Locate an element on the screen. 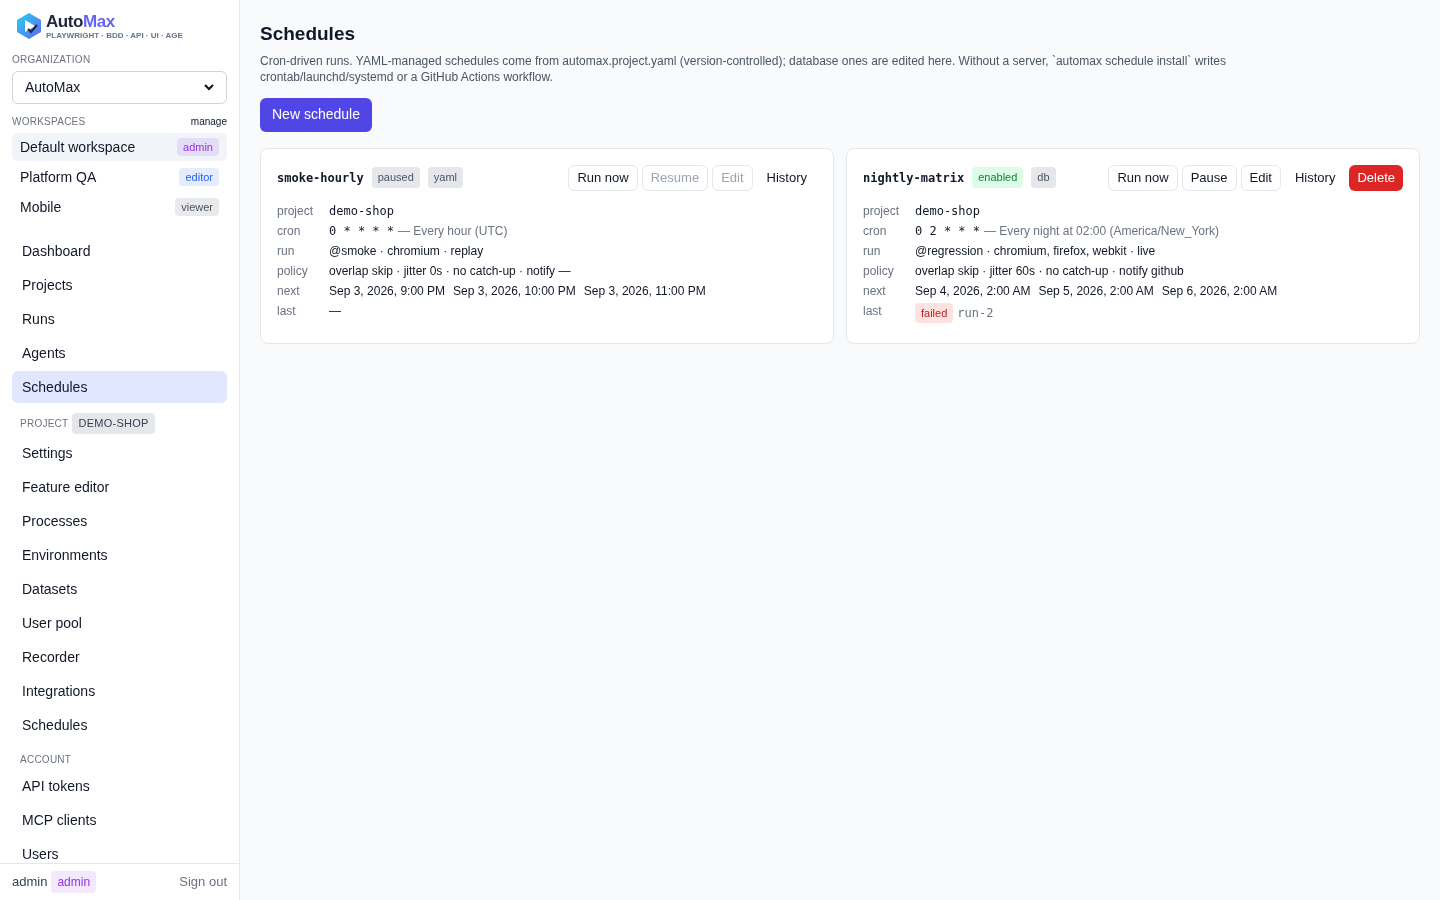 This screenshot has width=1440, height=900. nav-item: Settings is located at coordinates (119, 453).